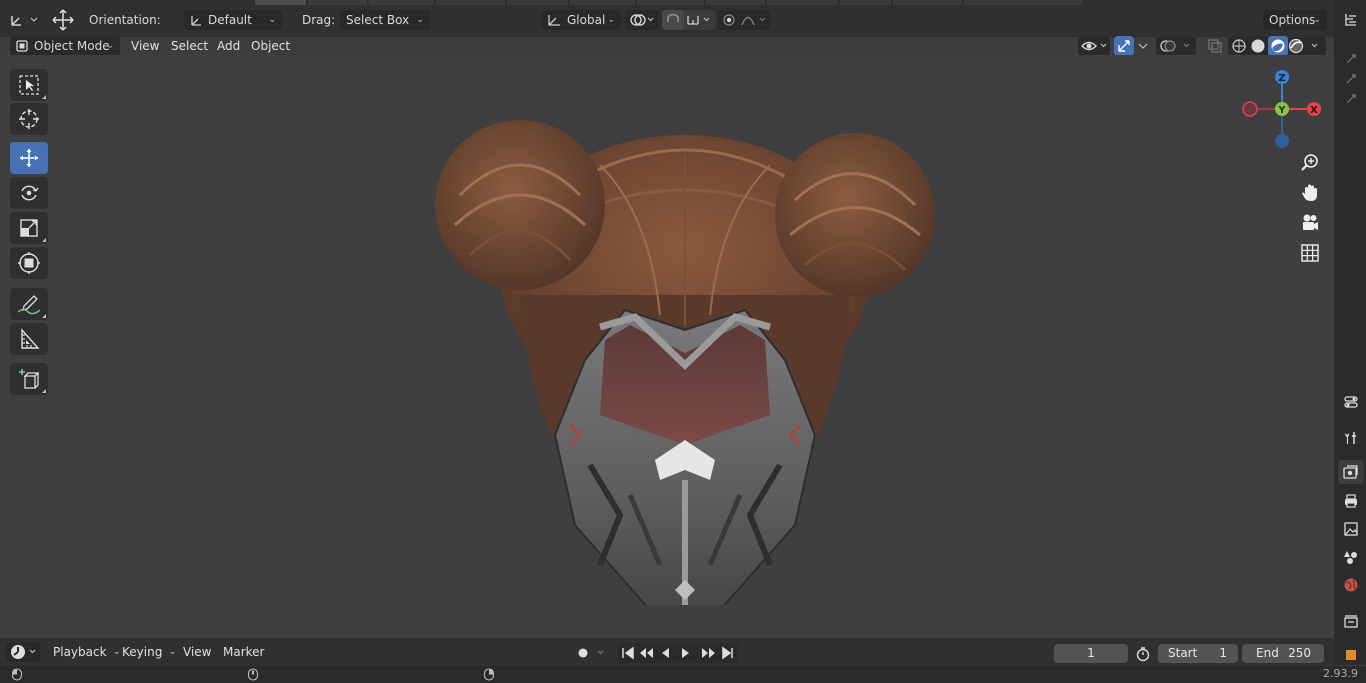 Image resolution: width=1366 pixels, height=683 pixels. Describe the element at coordinates (29, 379) in the screenshot. I see `tool-add-cube` at that location.